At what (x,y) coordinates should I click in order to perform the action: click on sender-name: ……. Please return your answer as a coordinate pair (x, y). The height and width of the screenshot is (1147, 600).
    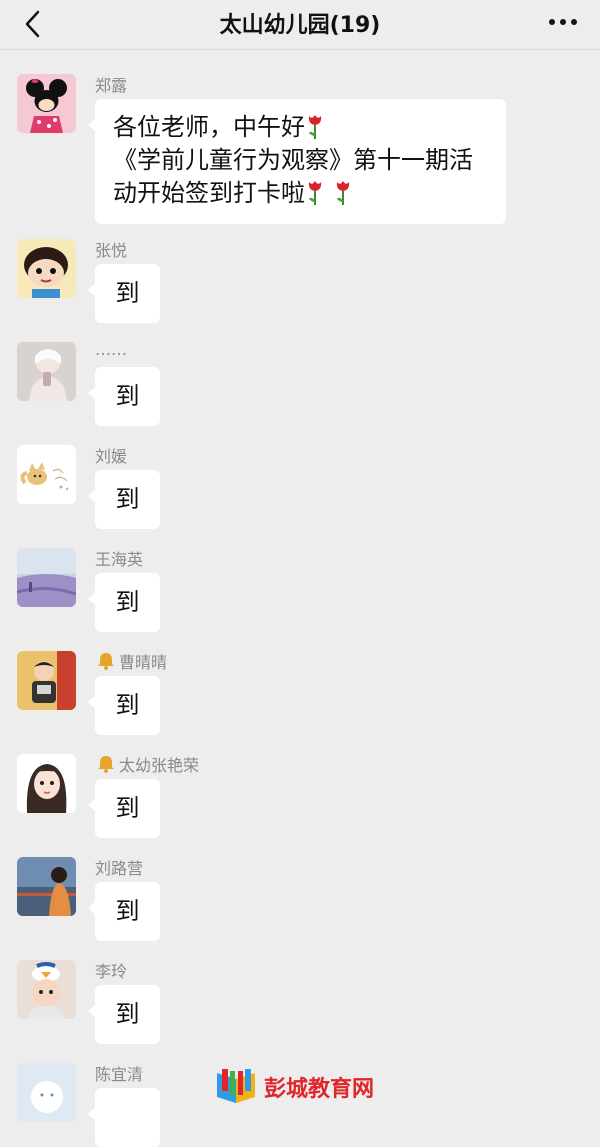
    Looking at the image, I should click on (111, 349).